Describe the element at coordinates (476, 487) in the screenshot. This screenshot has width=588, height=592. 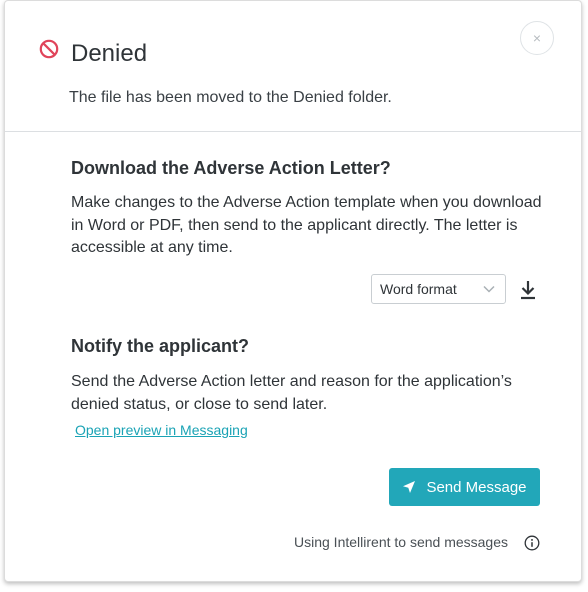
I see `send-message-label: Send Message` at that location.